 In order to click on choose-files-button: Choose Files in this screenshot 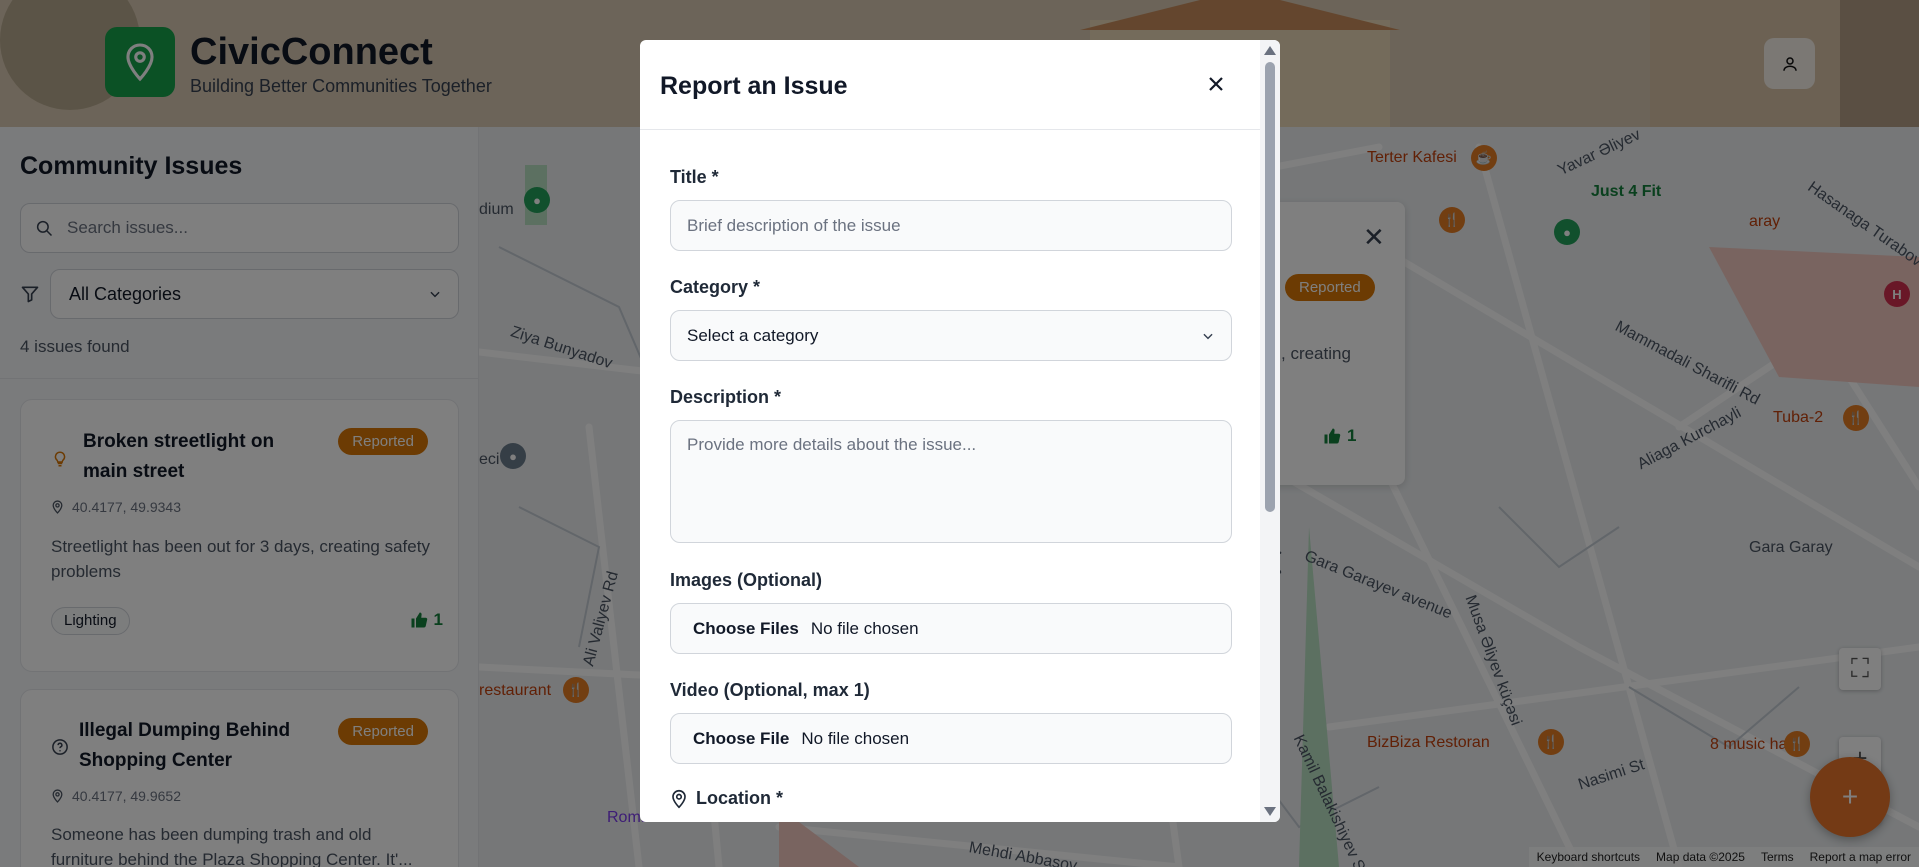, I will do `click(746, 629)`.